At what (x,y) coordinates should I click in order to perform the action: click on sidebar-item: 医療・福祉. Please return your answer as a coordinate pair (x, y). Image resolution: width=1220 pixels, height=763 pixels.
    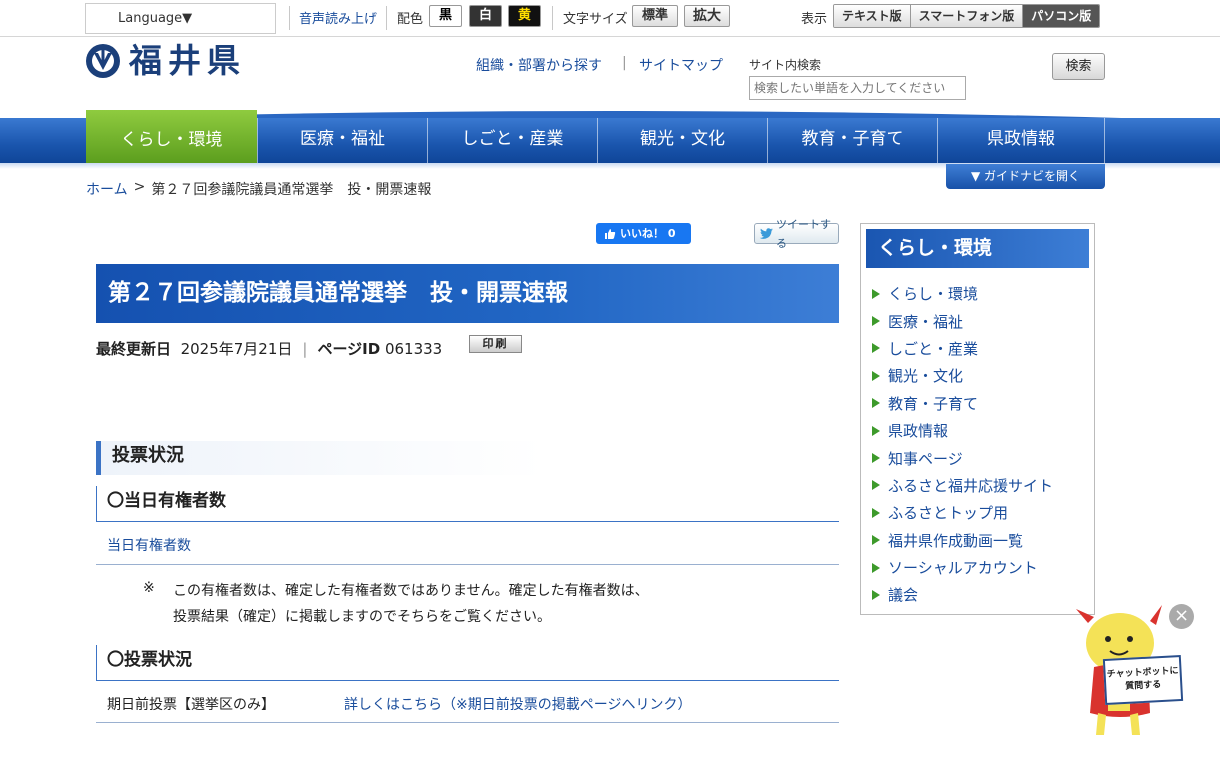
    Looking at the image, I should click on (962, 320).